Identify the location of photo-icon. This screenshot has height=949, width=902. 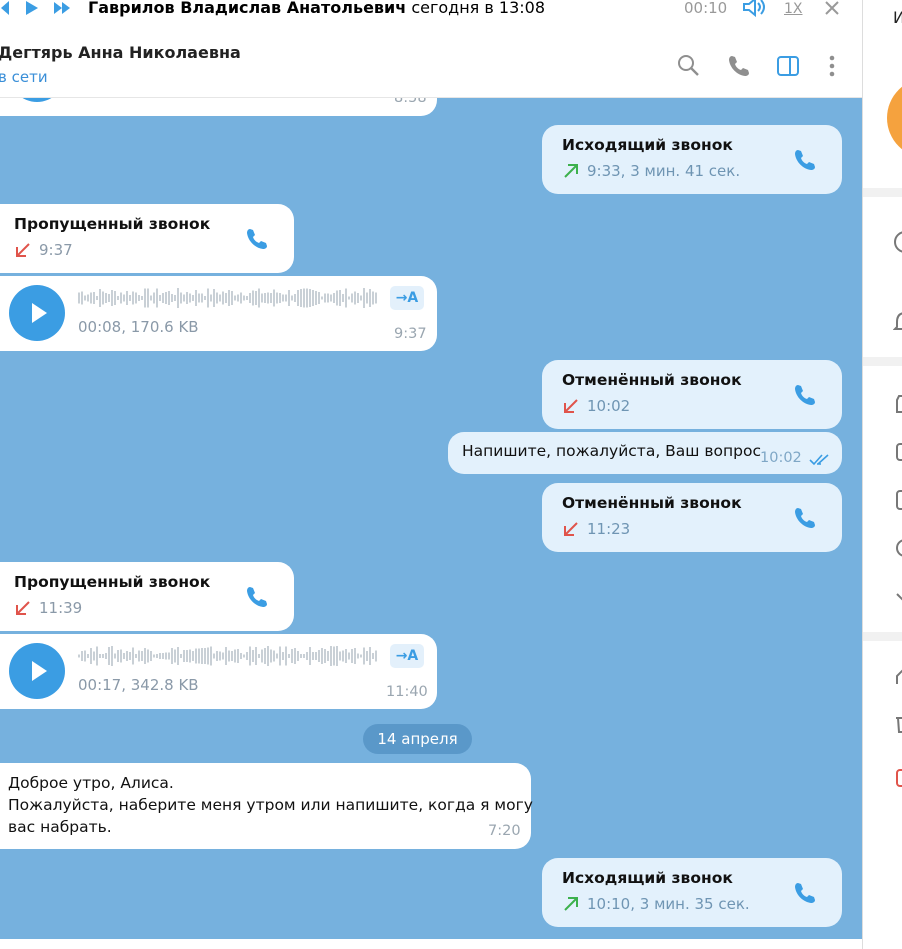
(897, 404).